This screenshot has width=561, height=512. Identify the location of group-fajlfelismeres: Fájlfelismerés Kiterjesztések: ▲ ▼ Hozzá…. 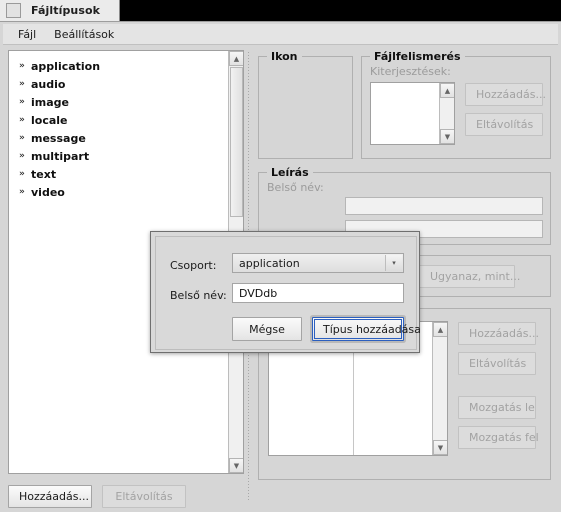
(456, 104).